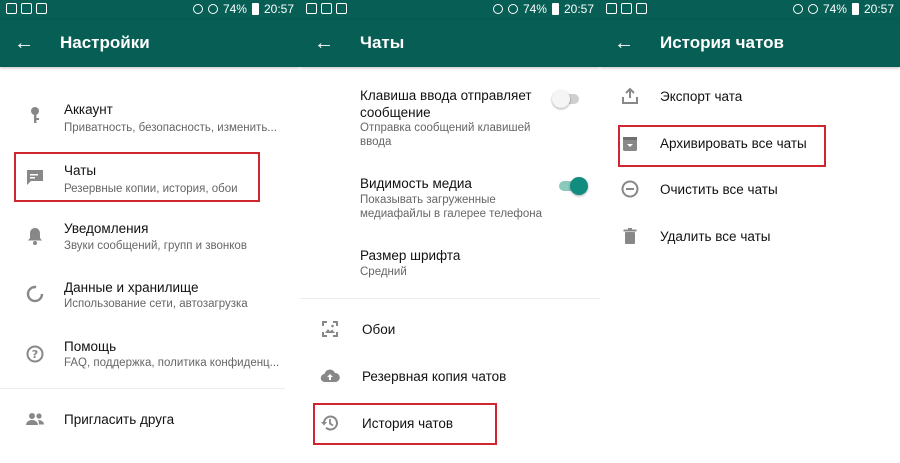 This screenshot has width=900, height=463. I want to click on settings-item-title: Пригласить друга, so click(119, 419).